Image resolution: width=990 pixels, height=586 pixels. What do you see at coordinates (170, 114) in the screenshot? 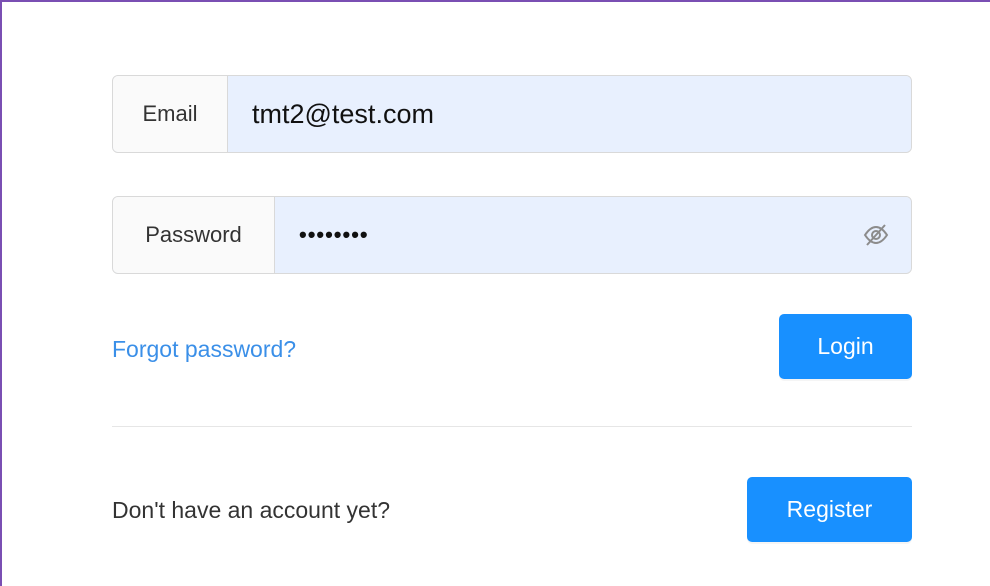
I see `email-label: Email` at bounding box center [170, 114].